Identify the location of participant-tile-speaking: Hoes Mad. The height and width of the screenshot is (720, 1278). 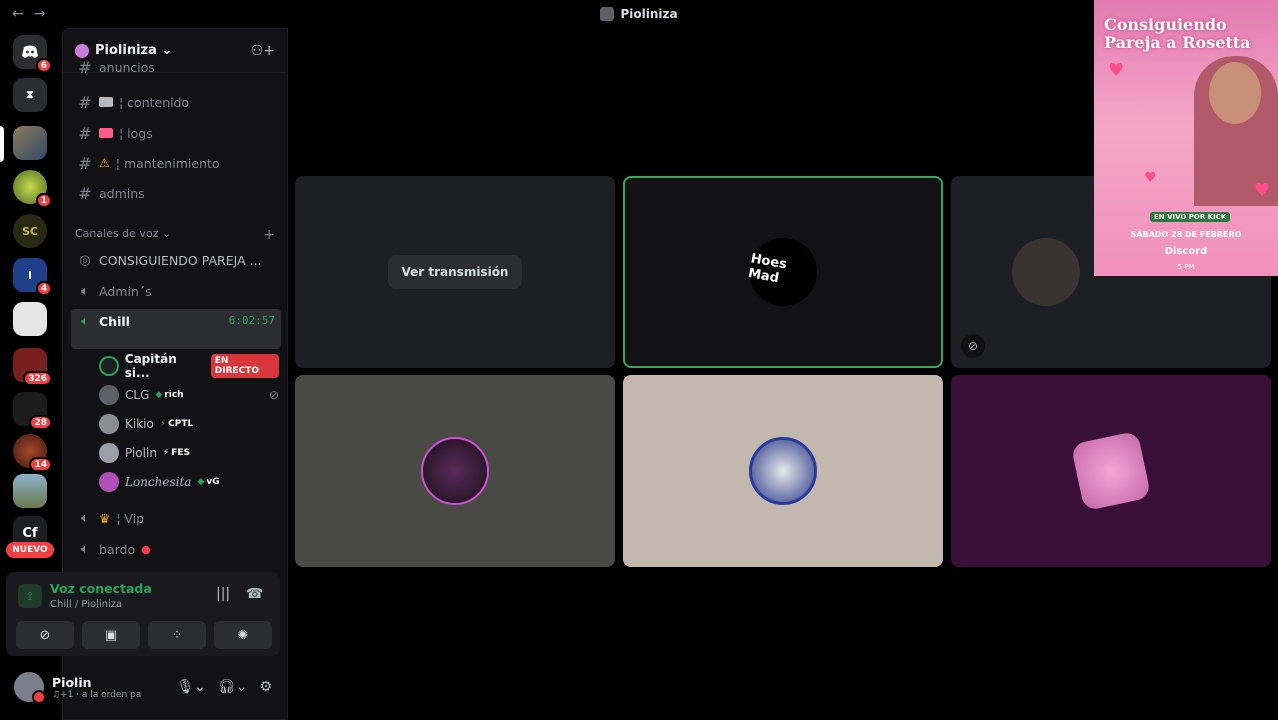
(783, 272).